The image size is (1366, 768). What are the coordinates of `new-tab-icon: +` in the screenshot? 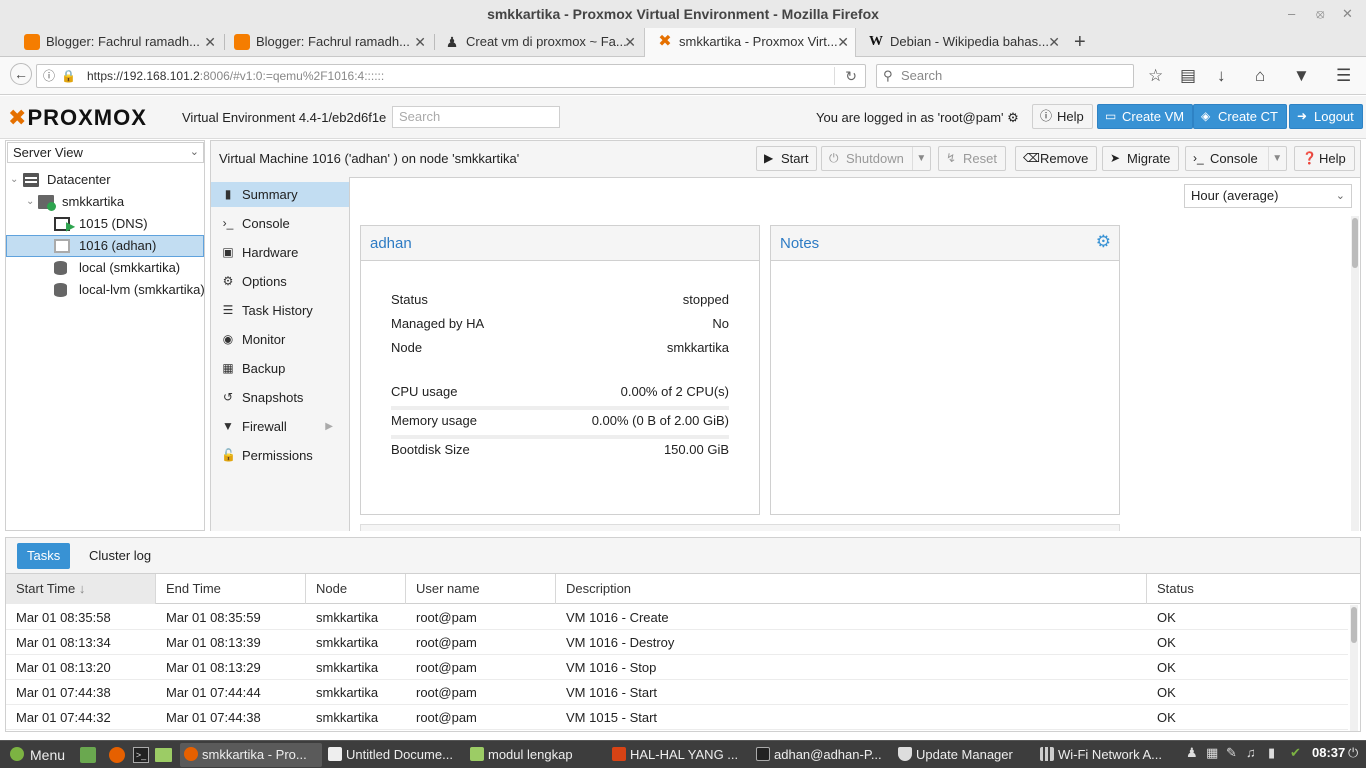 It's located at (1080, 42).